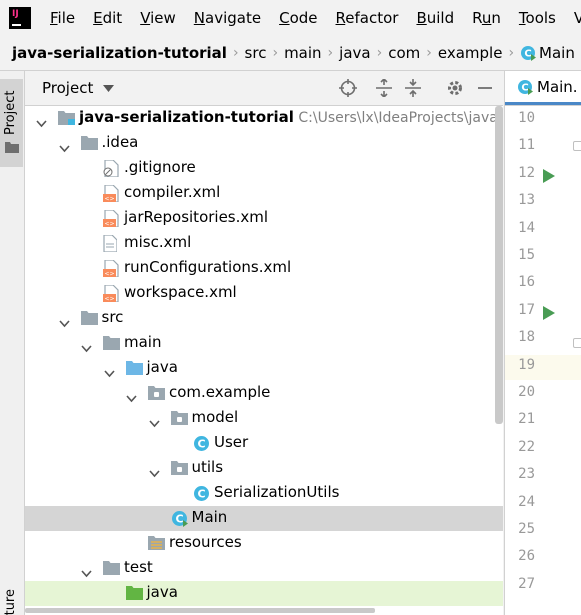 This screenshot has height=615, width=581. Describe the element at coordinates (499, 265) in the screenshot. I see `vertical-scrollbar` at that location.